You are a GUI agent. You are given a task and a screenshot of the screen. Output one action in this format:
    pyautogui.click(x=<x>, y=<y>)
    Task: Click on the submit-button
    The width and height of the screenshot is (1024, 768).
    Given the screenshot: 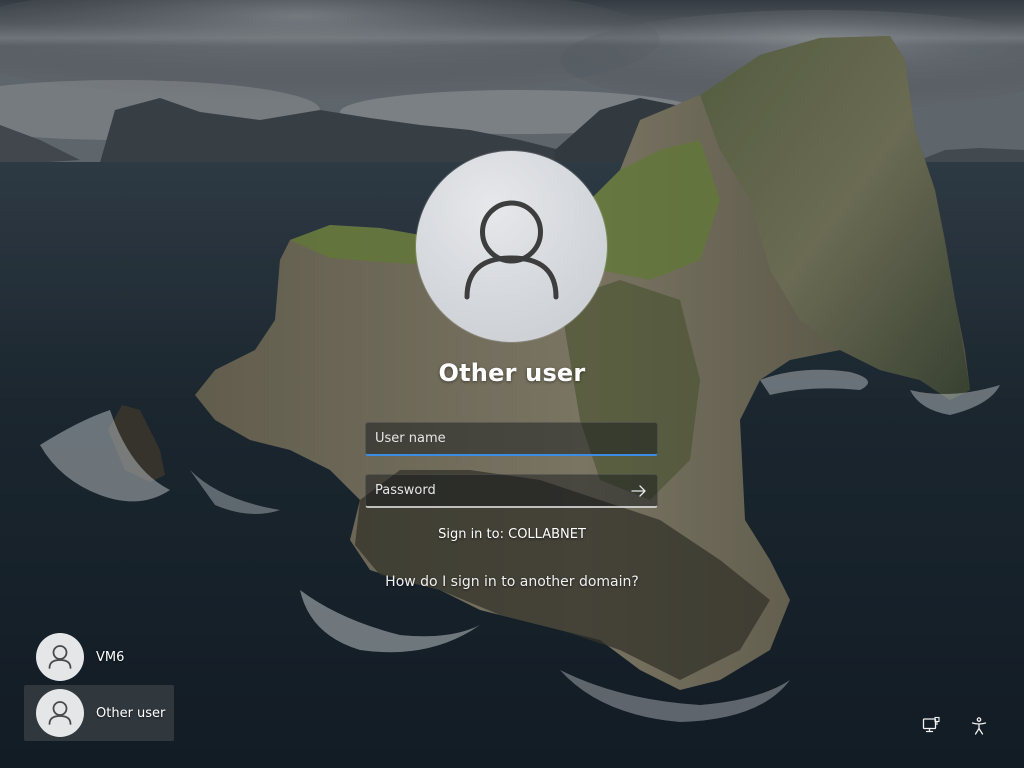 What is the action you would take?
    pyautogui.click(x=639, y=491)
    